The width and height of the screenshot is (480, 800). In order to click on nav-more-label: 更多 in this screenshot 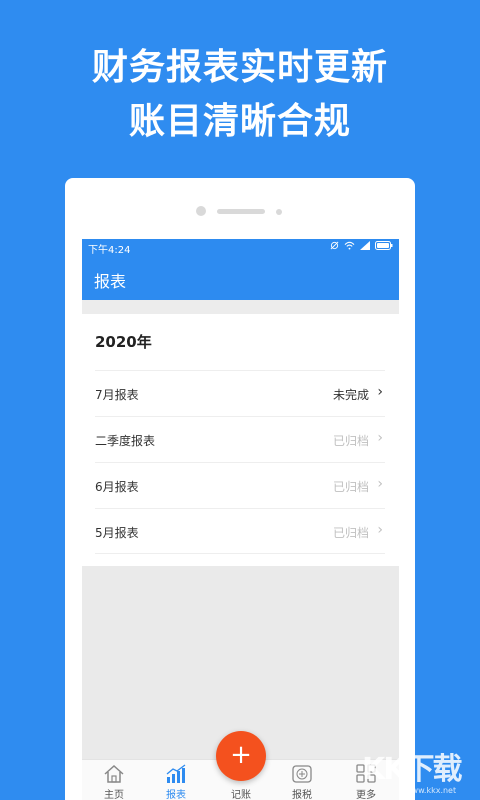, I will do `click(366, 795)`.